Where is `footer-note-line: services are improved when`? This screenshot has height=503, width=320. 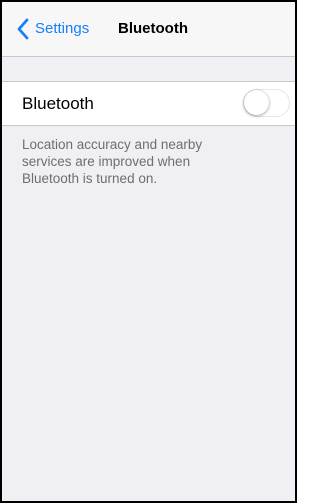
footer-note-line: services are improved when is located at coordinates (106, 161).